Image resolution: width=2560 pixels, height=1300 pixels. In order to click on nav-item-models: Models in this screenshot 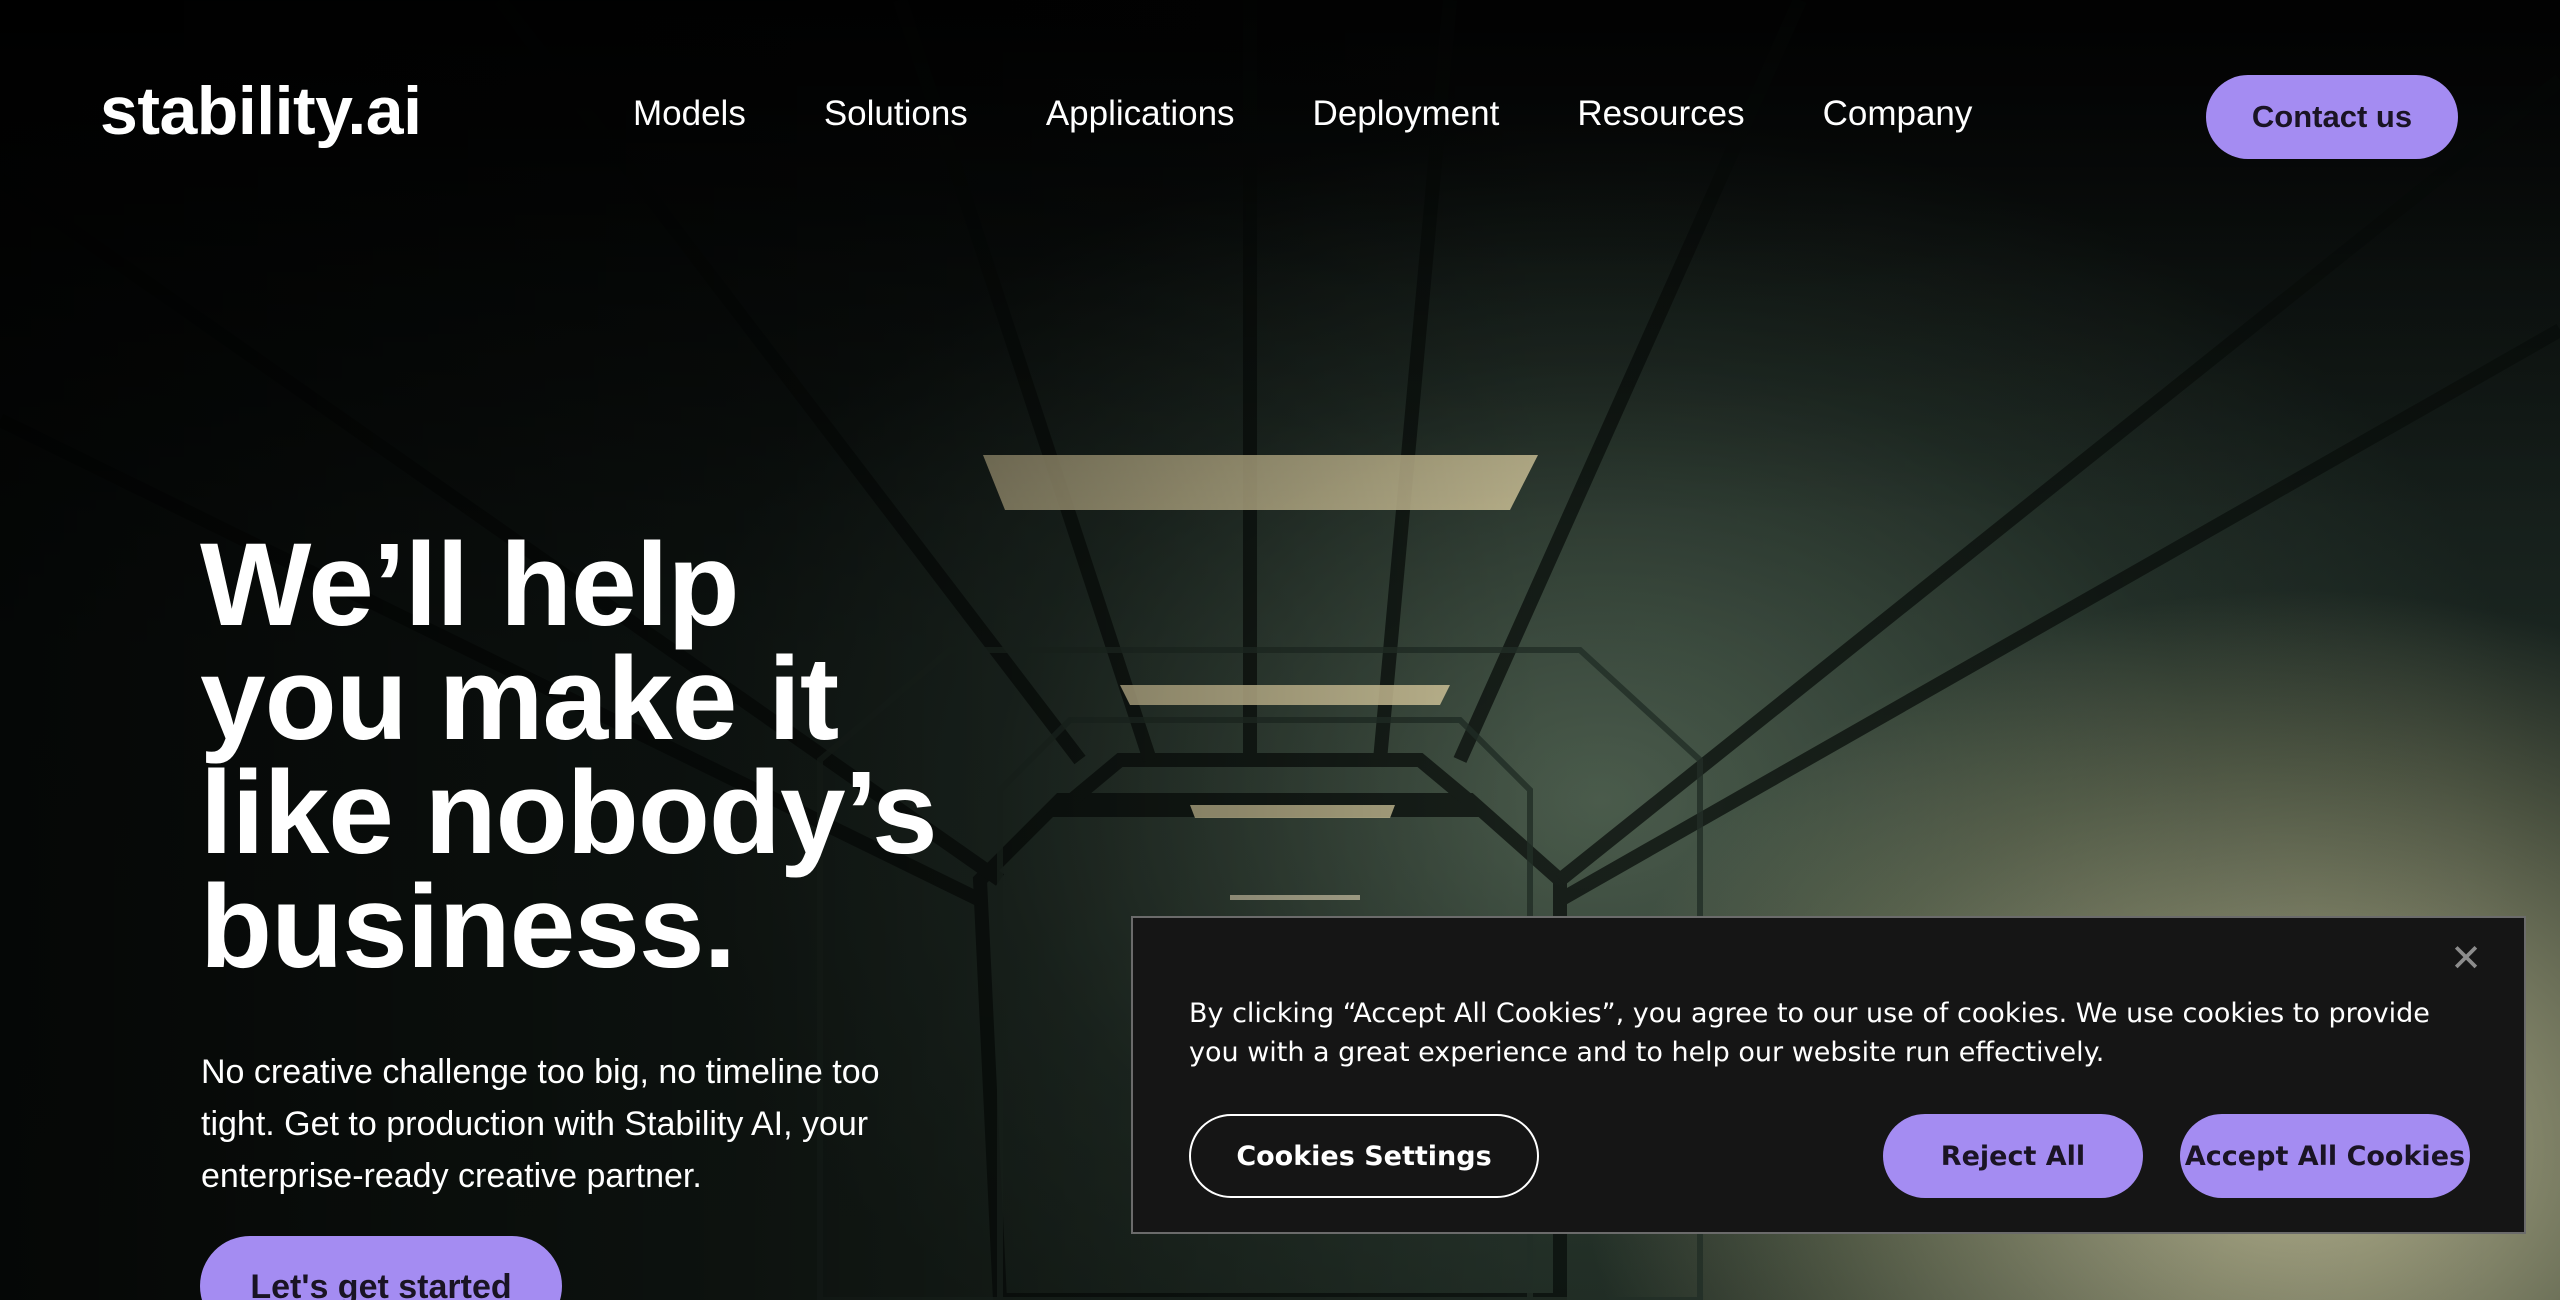, I will do `click(689, 114)`.